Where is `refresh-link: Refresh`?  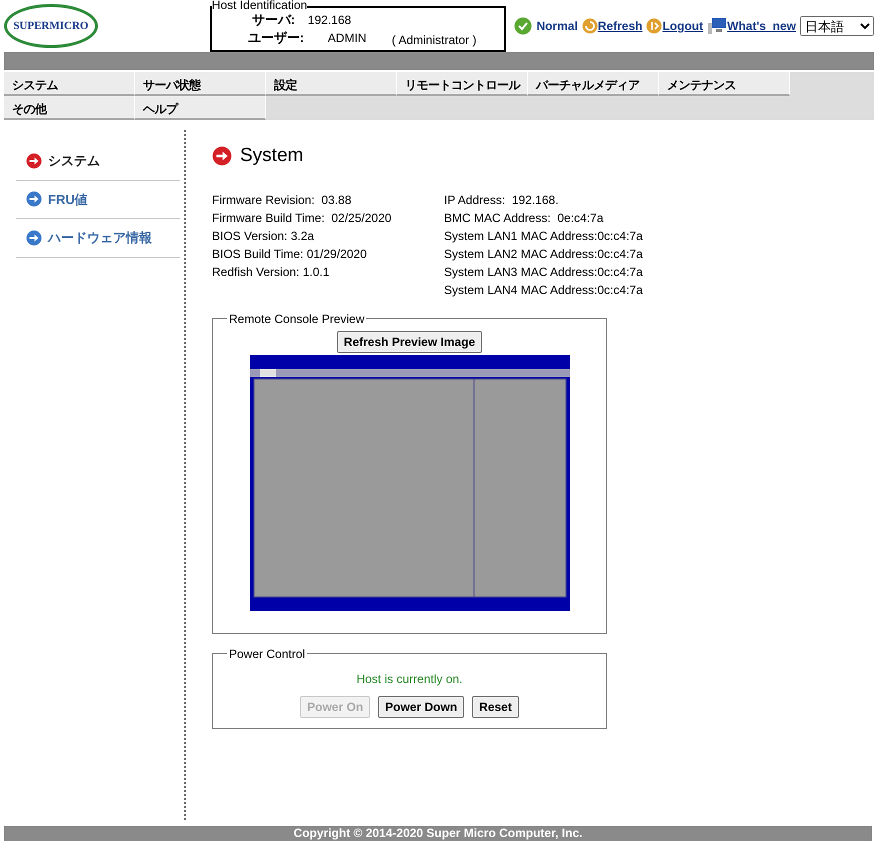
refresh-link: Refresh is located at coordinates (620, 26).